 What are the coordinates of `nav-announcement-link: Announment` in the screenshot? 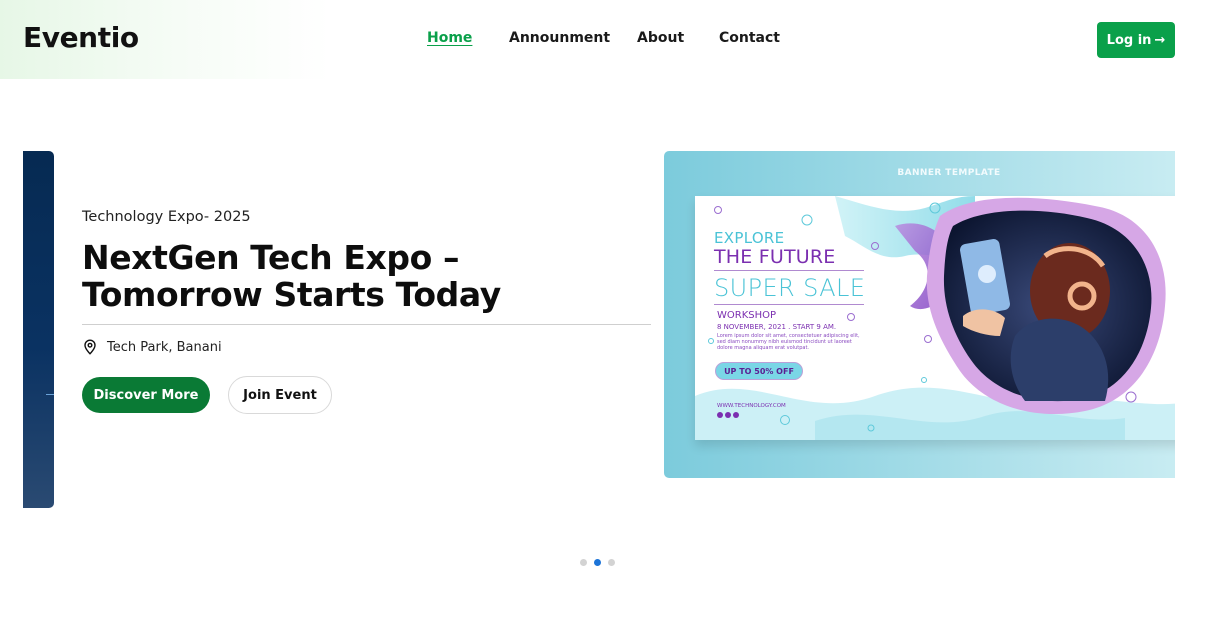 It's located at (559, 38).